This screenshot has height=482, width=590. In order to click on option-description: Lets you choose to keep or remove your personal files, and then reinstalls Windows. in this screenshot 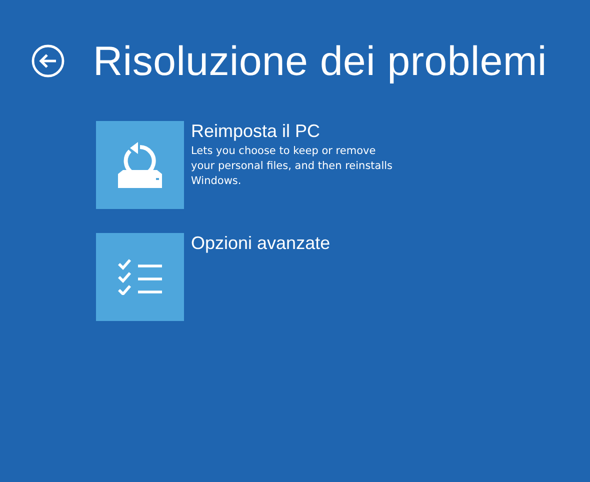, I will do `click(292, 166)`.